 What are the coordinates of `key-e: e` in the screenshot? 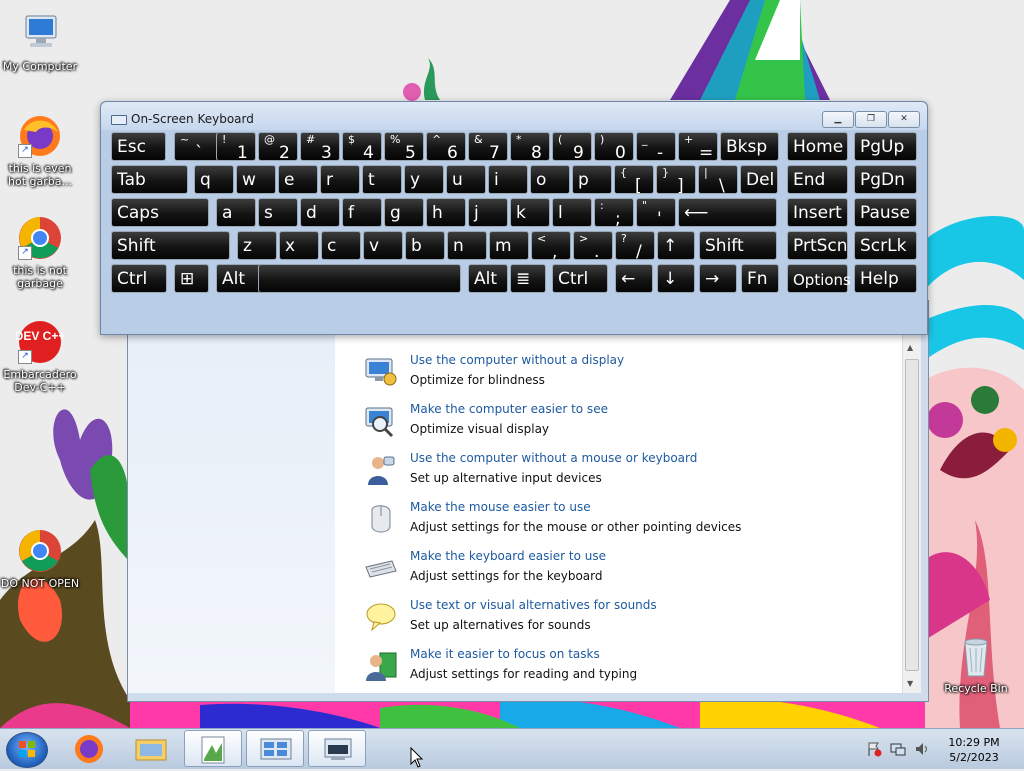 It's located at (298, 179).